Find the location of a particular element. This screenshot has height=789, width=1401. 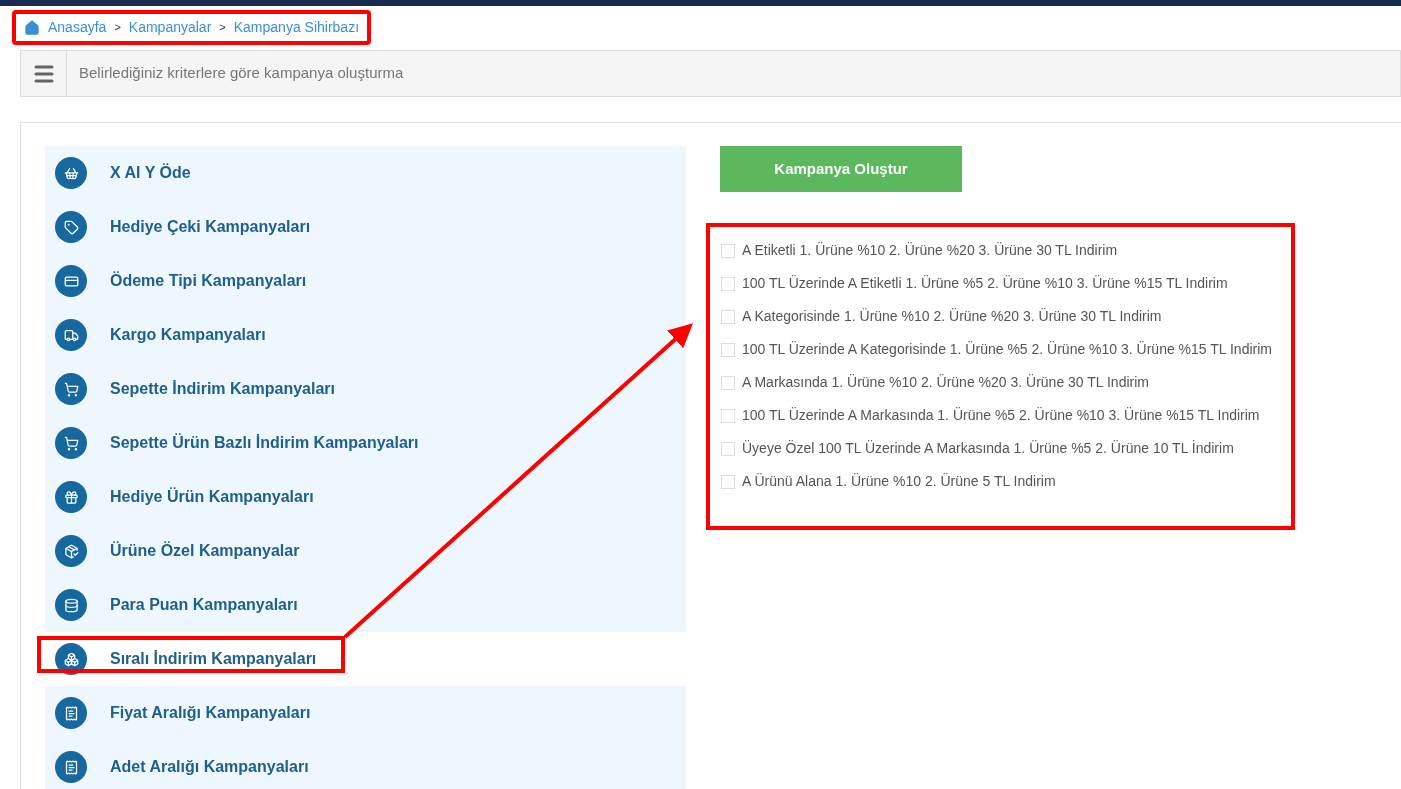

sidebar-item: X Al Y Öde is located at coordinates (365, 173).